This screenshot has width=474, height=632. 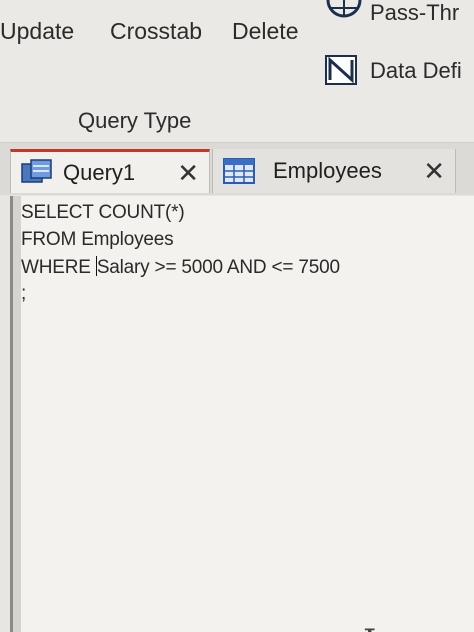 What do you see at coordinates (99, 172) in the screenshot?
I see `tab-query1-label: Query1` at bounding box center [99, 172].